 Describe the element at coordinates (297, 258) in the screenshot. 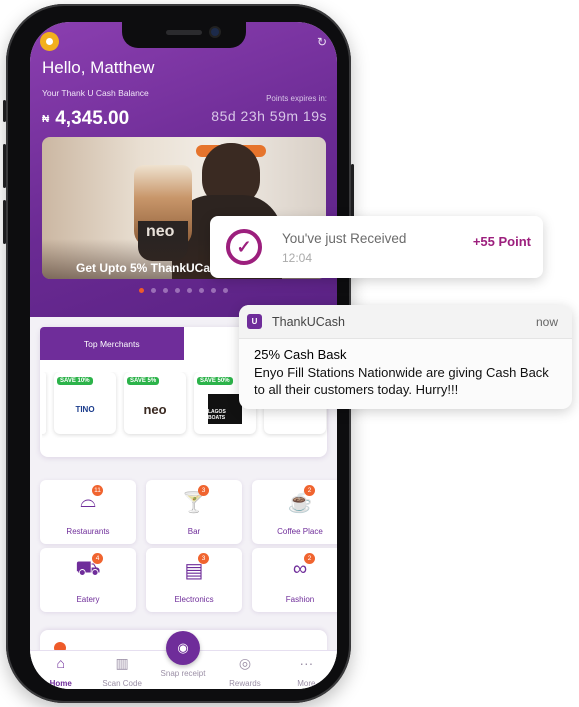

I see `notification-time: 12:04` at that location.